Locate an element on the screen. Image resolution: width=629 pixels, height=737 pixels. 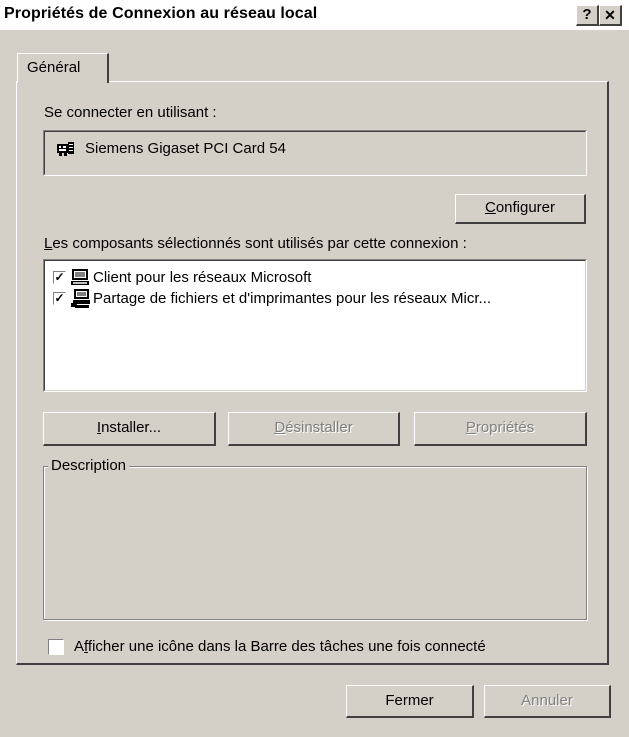
connect-using-label: Se connecter en utilisant : is located at coordinates (130, 112).